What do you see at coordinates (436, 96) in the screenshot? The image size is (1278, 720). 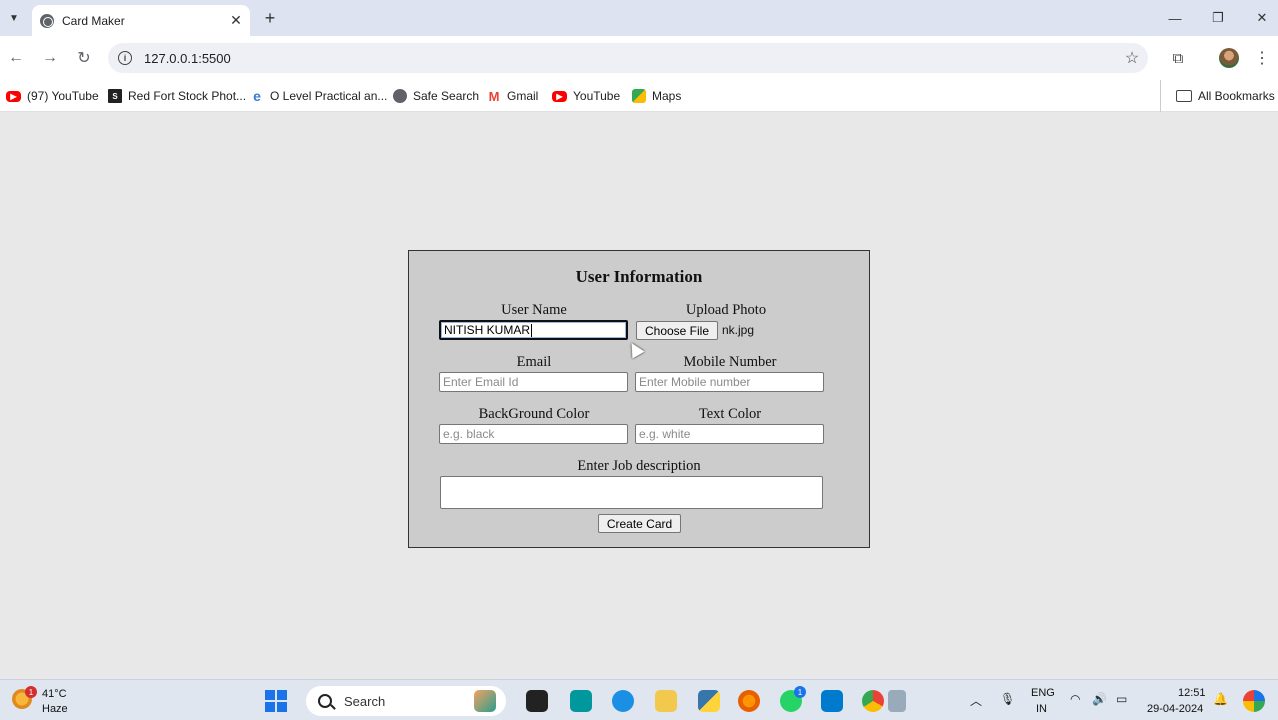 I see `bookmark-safe-search: Safe Search` at bounding box center [436, 96].